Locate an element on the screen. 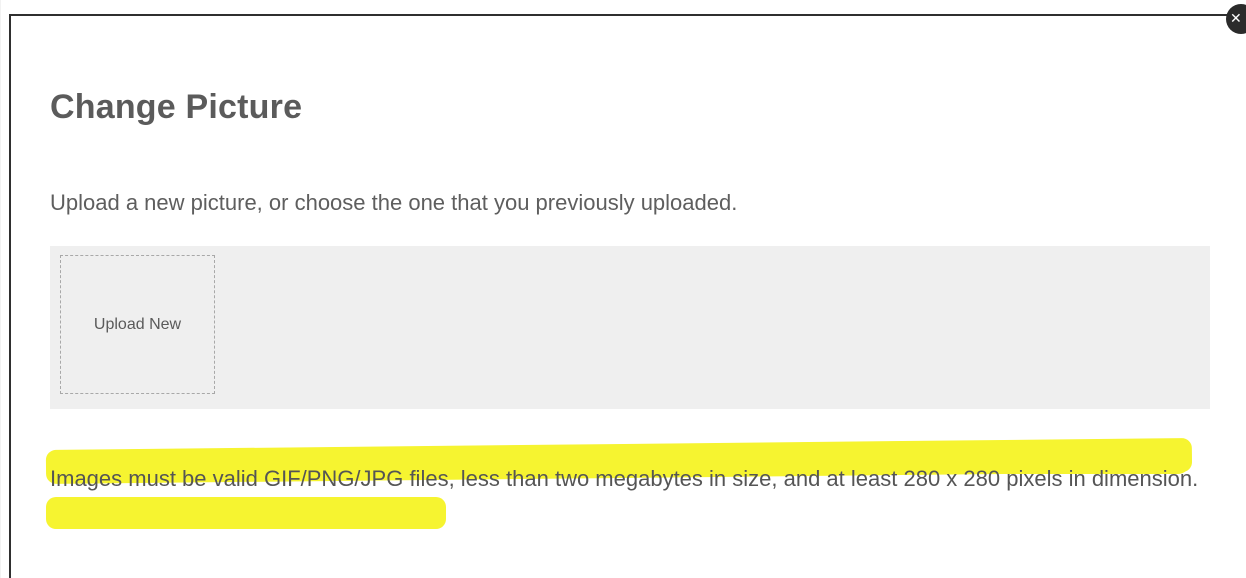  upload-new-button: Upload New is located at coordinates (137, 324).